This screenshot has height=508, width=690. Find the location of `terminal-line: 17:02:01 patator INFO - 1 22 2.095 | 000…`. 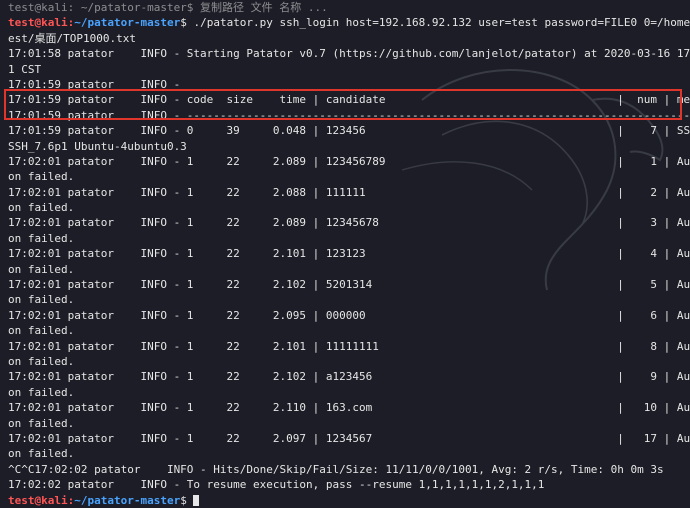

terminal-line: 17:02:01 patator INFO - 1 22 2.095 | 000… is located at coordinates (349, 315).